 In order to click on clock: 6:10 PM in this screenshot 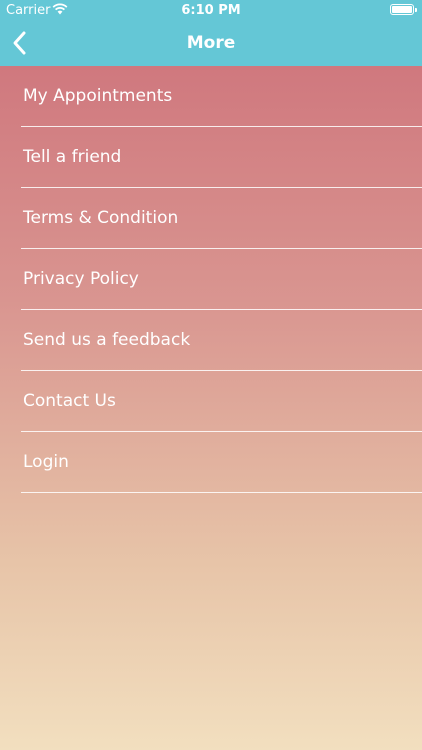, I will do `click(211, 10)`.